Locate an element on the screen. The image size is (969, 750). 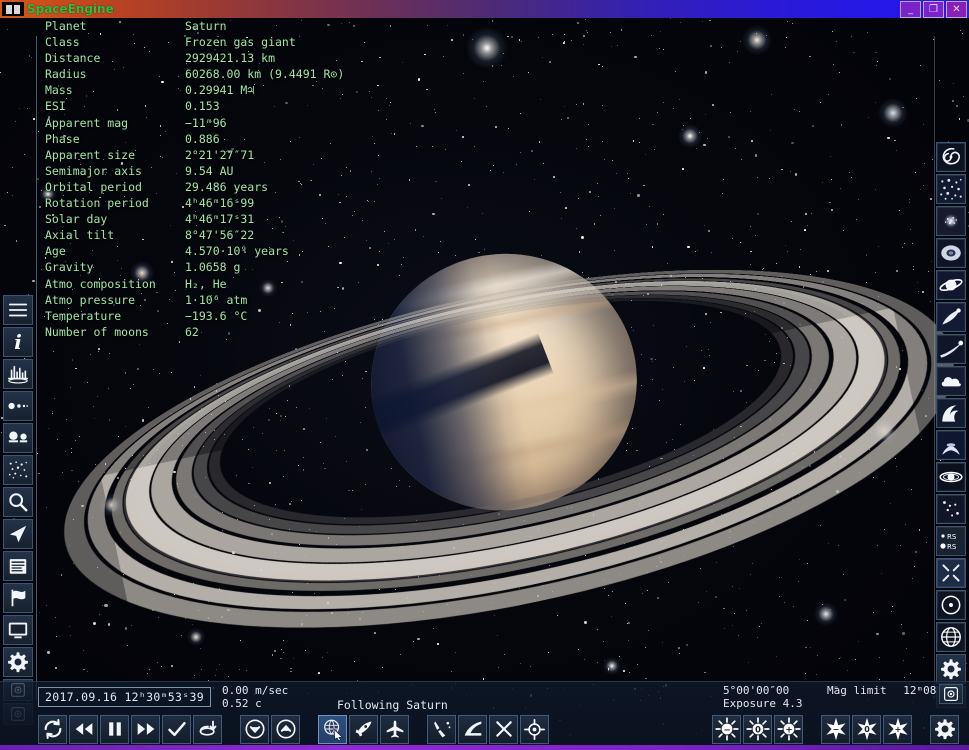
fov-readout: 5°00'00″00 Exposure 4.3 is located at coordinates (762, 697).